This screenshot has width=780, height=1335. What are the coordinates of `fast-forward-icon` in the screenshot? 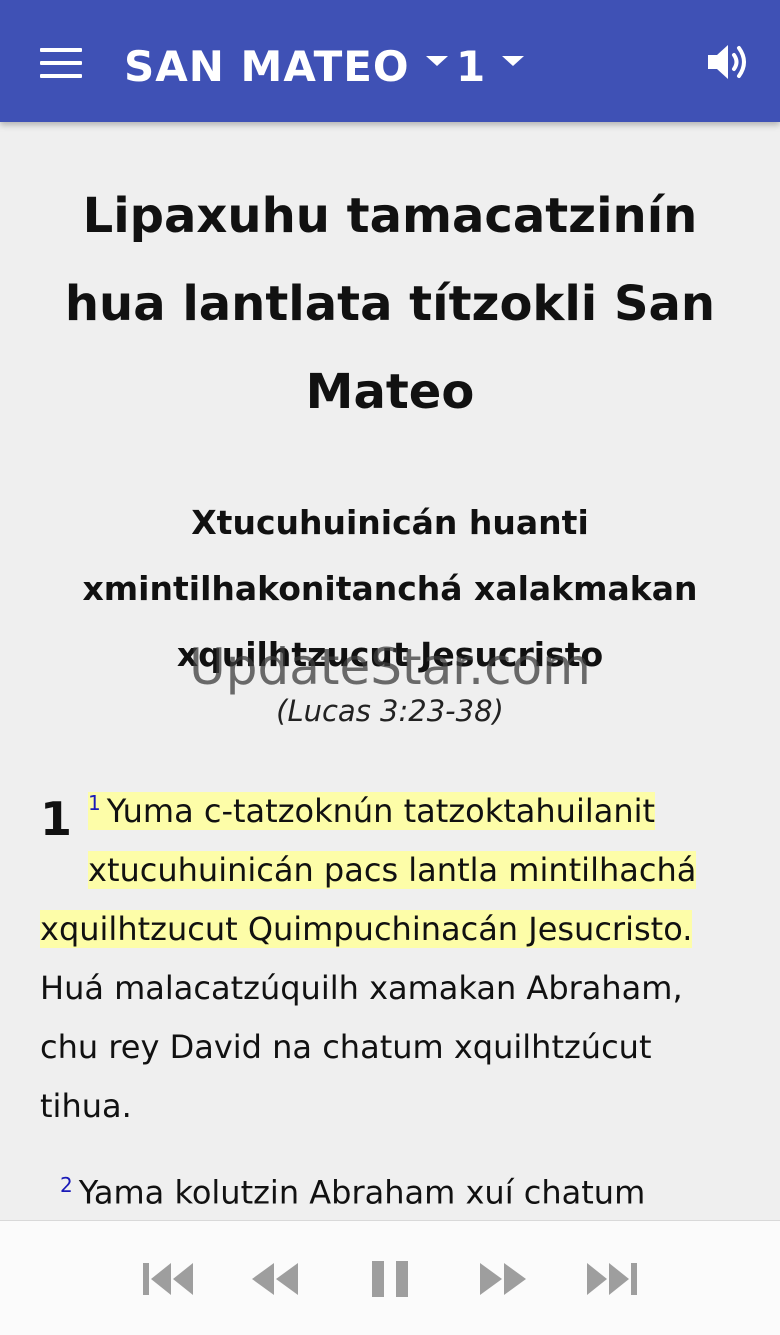 It's located at (503, 1279).